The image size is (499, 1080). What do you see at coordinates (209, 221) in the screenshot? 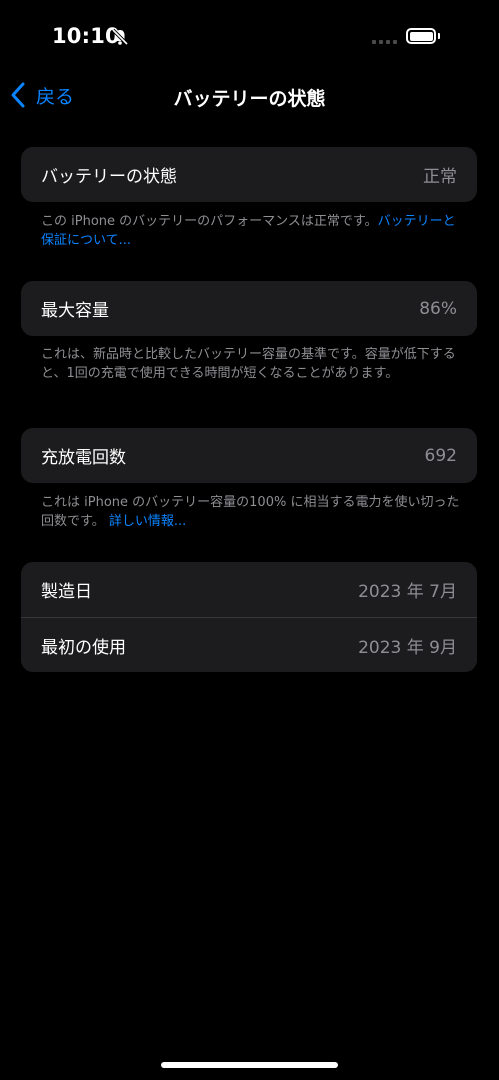
I see `battery-health-note-text: この iPhone のバッテリーのパフォーマンスは正常です。` at bounding box center [209, 221].